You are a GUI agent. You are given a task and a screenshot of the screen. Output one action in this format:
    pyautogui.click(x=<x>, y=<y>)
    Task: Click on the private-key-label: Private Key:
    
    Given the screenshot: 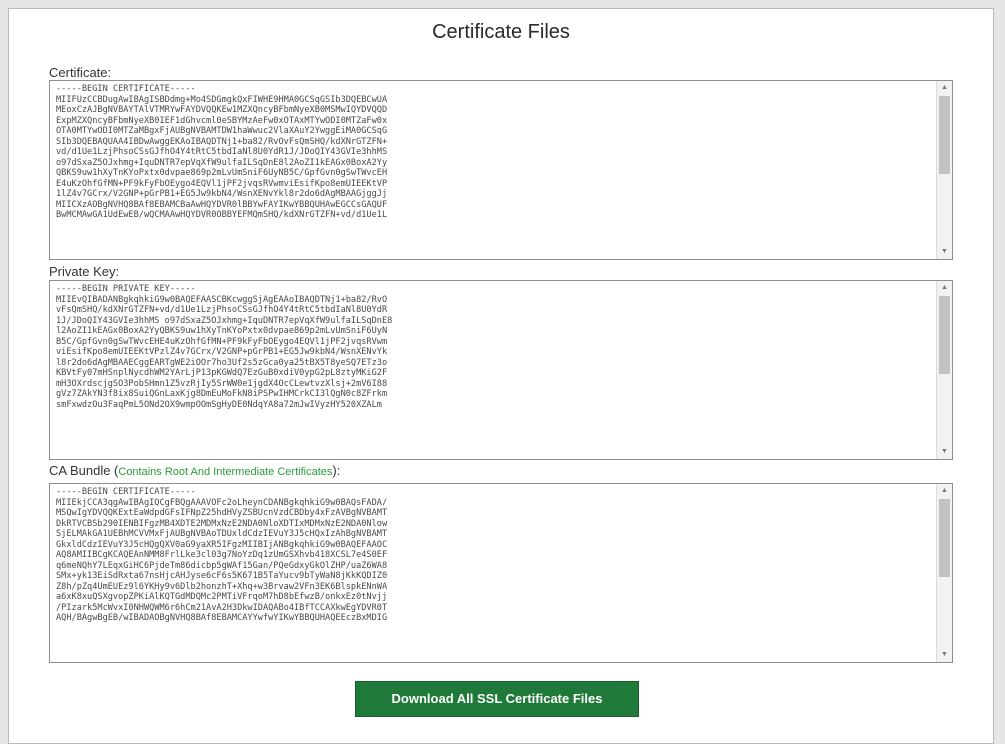 What is the action you would take?
    pyautogui.click(x=84, y=271)
    